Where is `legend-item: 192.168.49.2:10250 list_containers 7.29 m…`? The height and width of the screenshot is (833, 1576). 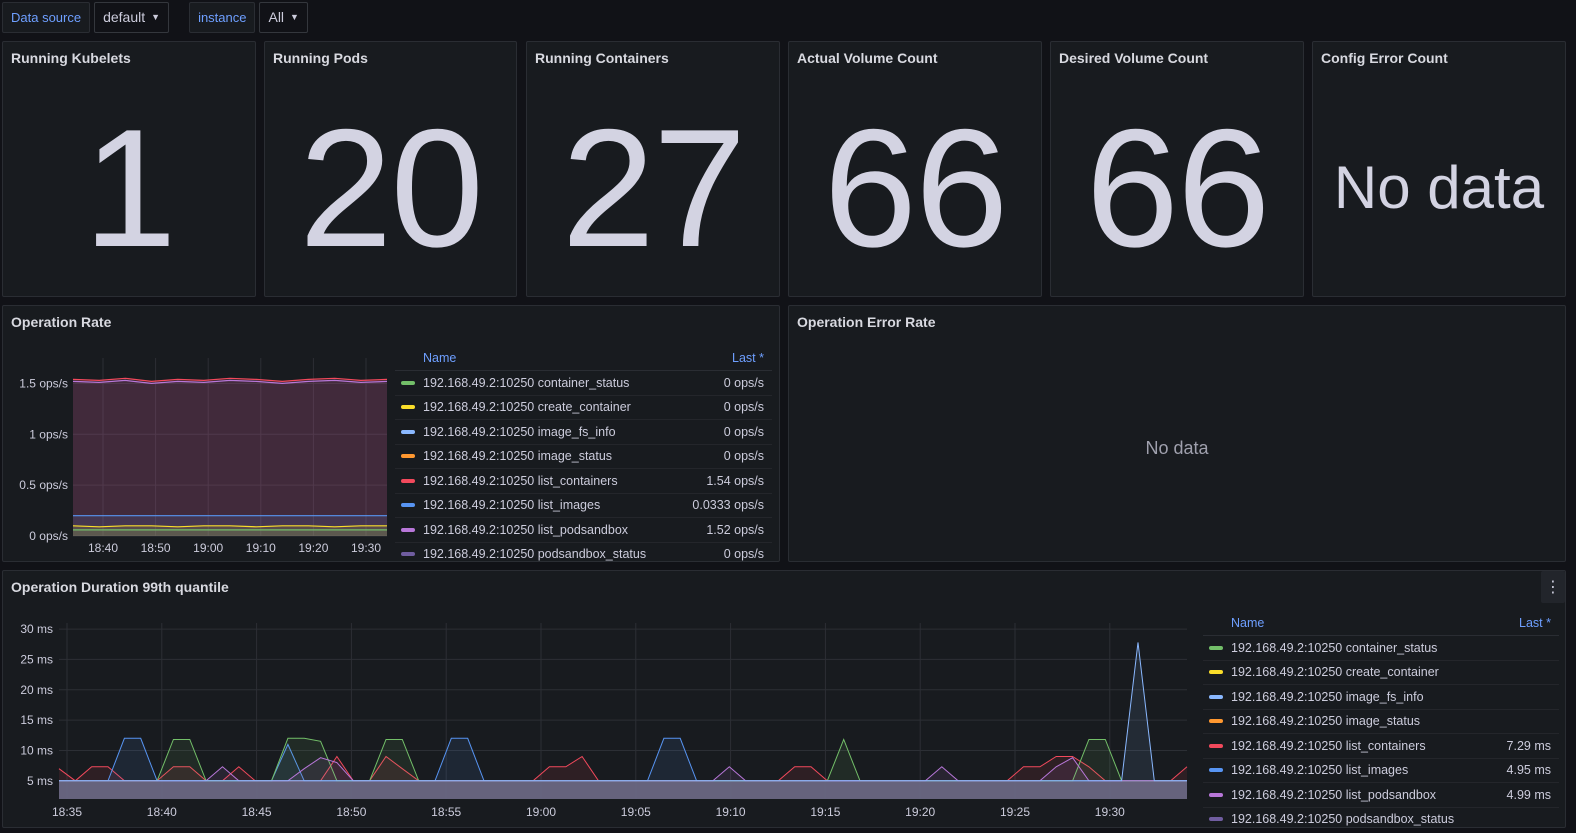
legend-item: 192.168.49.2:10250 list_containers 7.29 m… is located at coordinates (1381, 746).